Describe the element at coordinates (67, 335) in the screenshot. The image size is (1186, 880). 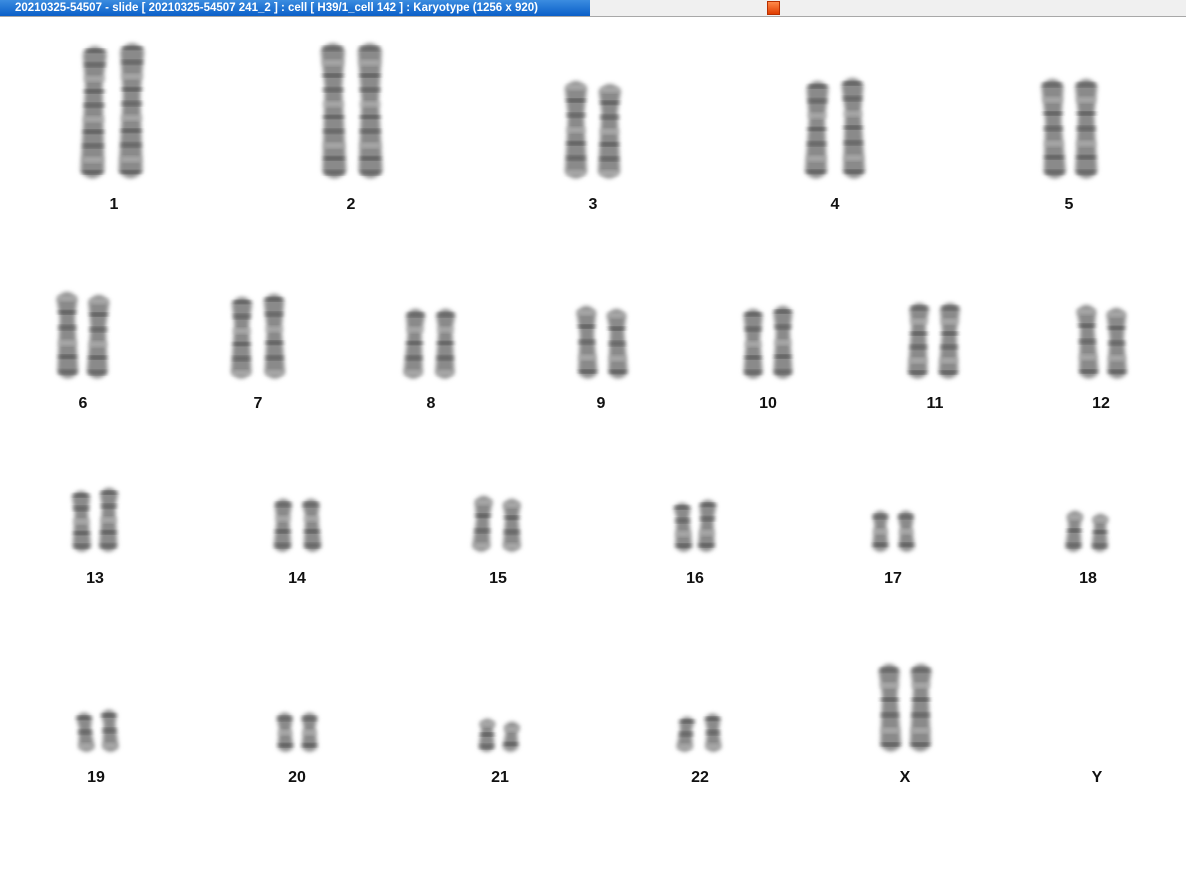
I see `chromosome-6-left` at that location.